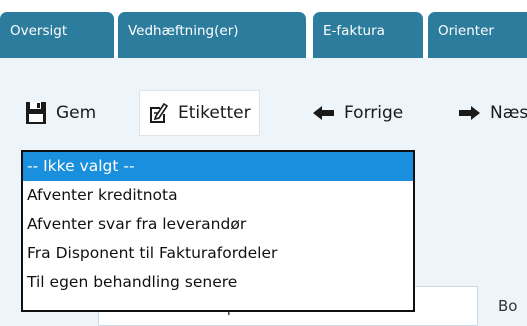 The height and width of the screenshot is (326, 527). Describe the element at coordinates (218, 195) in the screenshot. I see `dropdown-option: Afventer kreditnota` at that location.